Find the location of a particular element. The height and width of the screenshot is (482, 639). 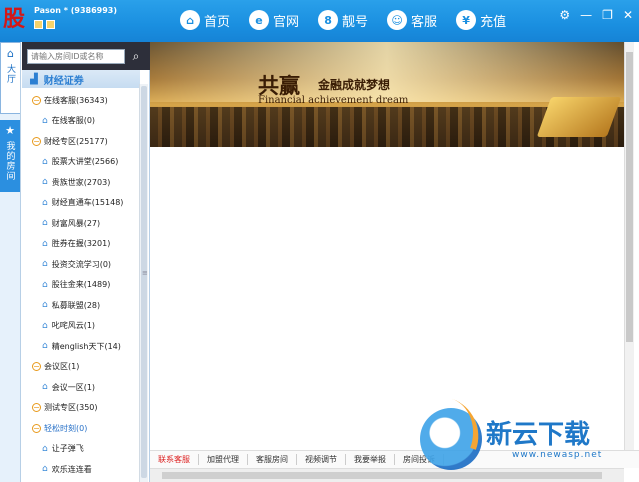

nav-item-2: 8 靓号 is located at coordinates (343, 20).